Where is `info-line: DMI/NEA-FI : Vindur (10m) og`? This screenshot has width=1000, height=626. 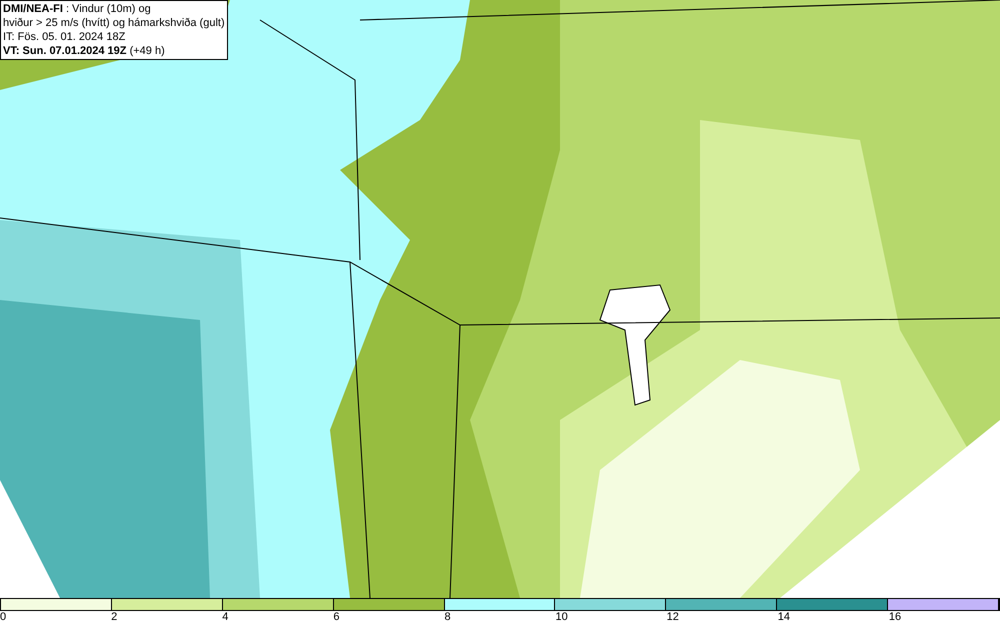
info-line: DMI/NEA-FI : Vindur (10m) og is located at coordinates (77, 9).